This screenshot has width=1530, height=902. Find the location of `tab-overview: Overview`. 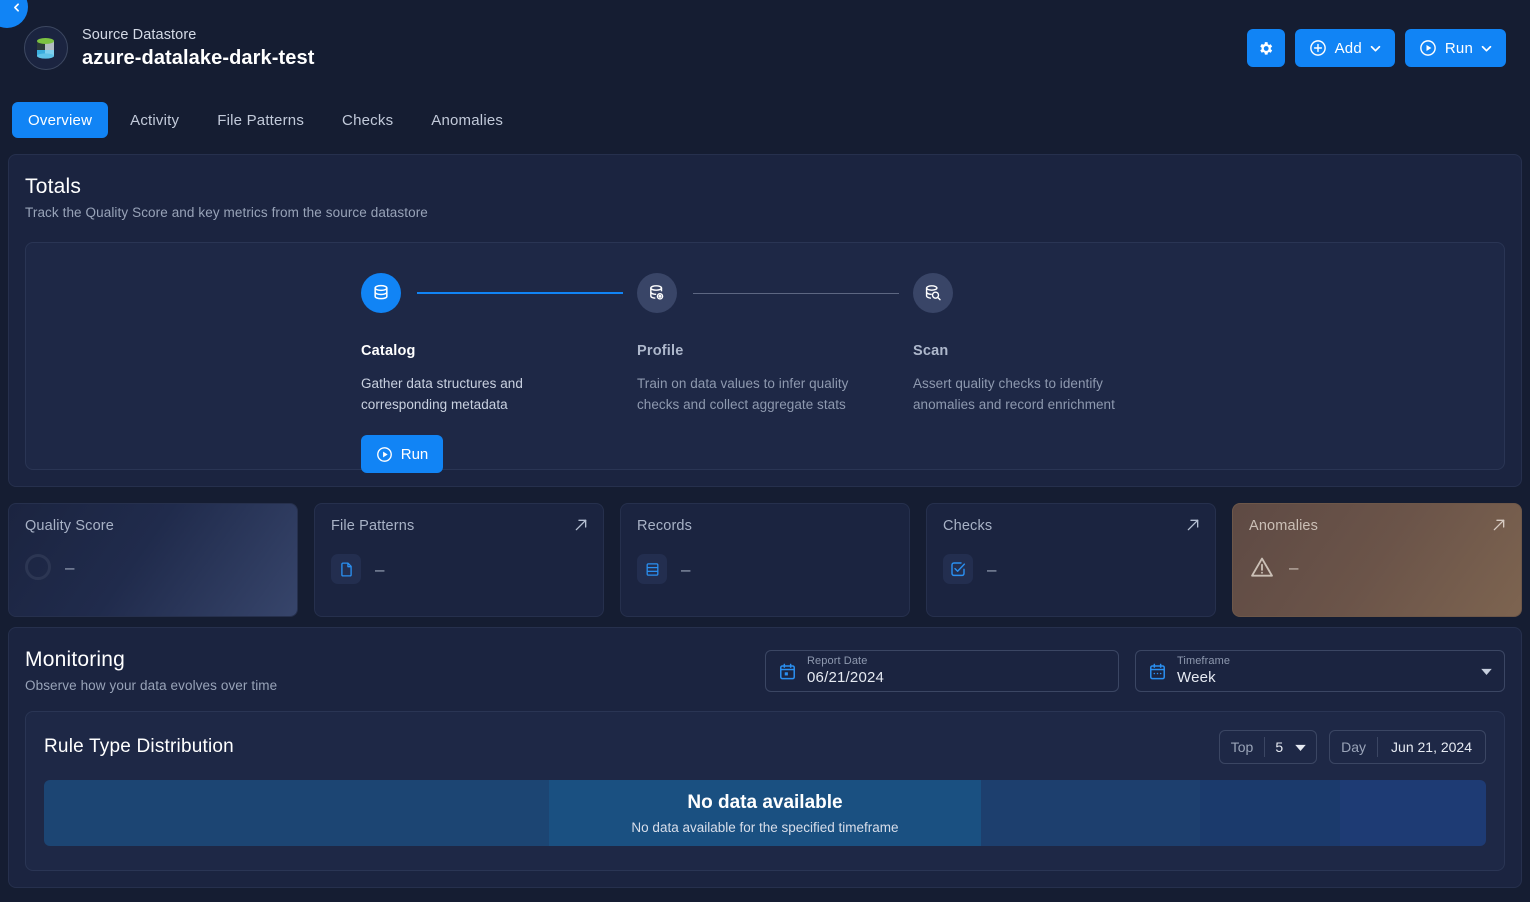

tab-overview: Overview is located at coordinates (60, 120).